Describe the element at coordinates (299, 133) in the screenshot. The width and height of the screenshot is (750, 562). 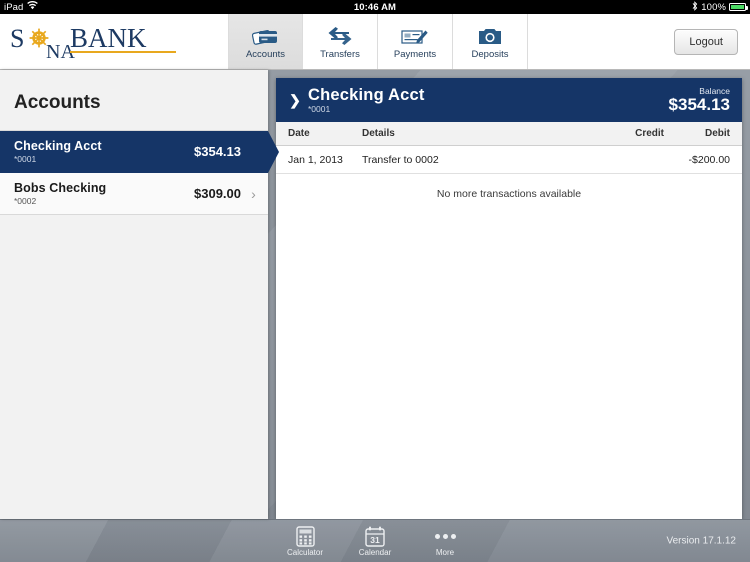
I see `column-header-date: Date` at that location.